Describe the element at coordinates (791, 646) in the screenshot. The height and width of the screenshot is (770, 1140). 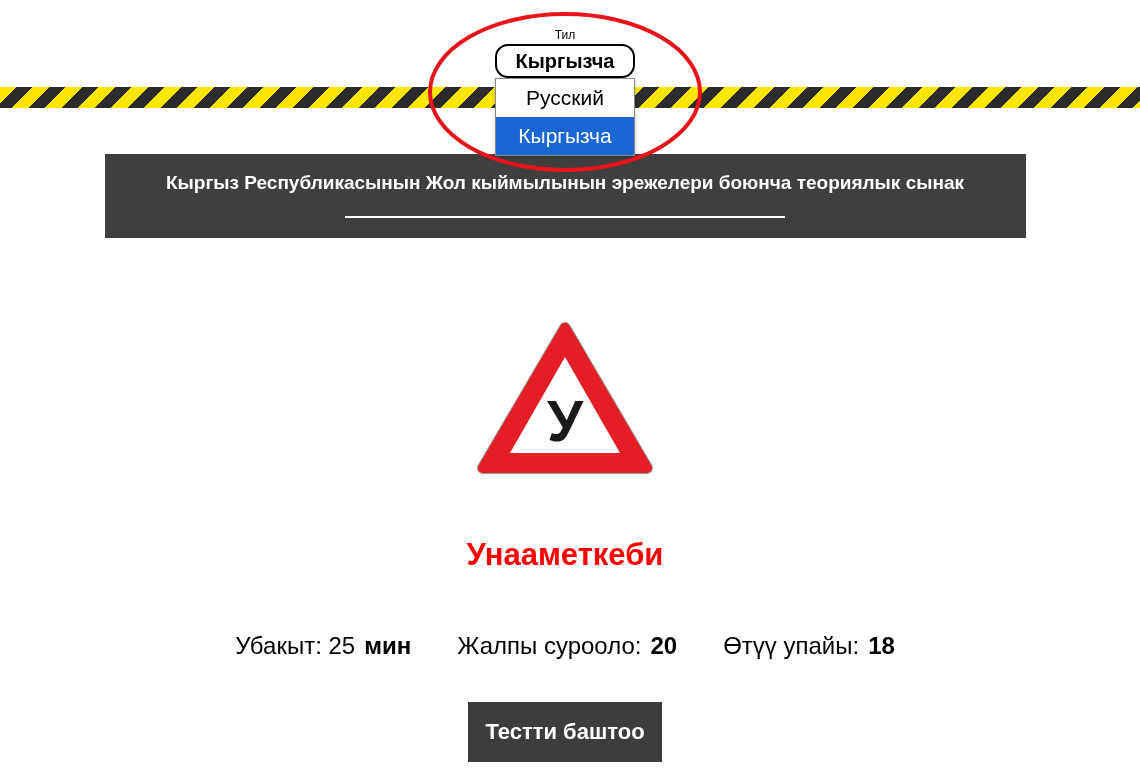
I see `stat-label: Өтүү упайы:` at that location.